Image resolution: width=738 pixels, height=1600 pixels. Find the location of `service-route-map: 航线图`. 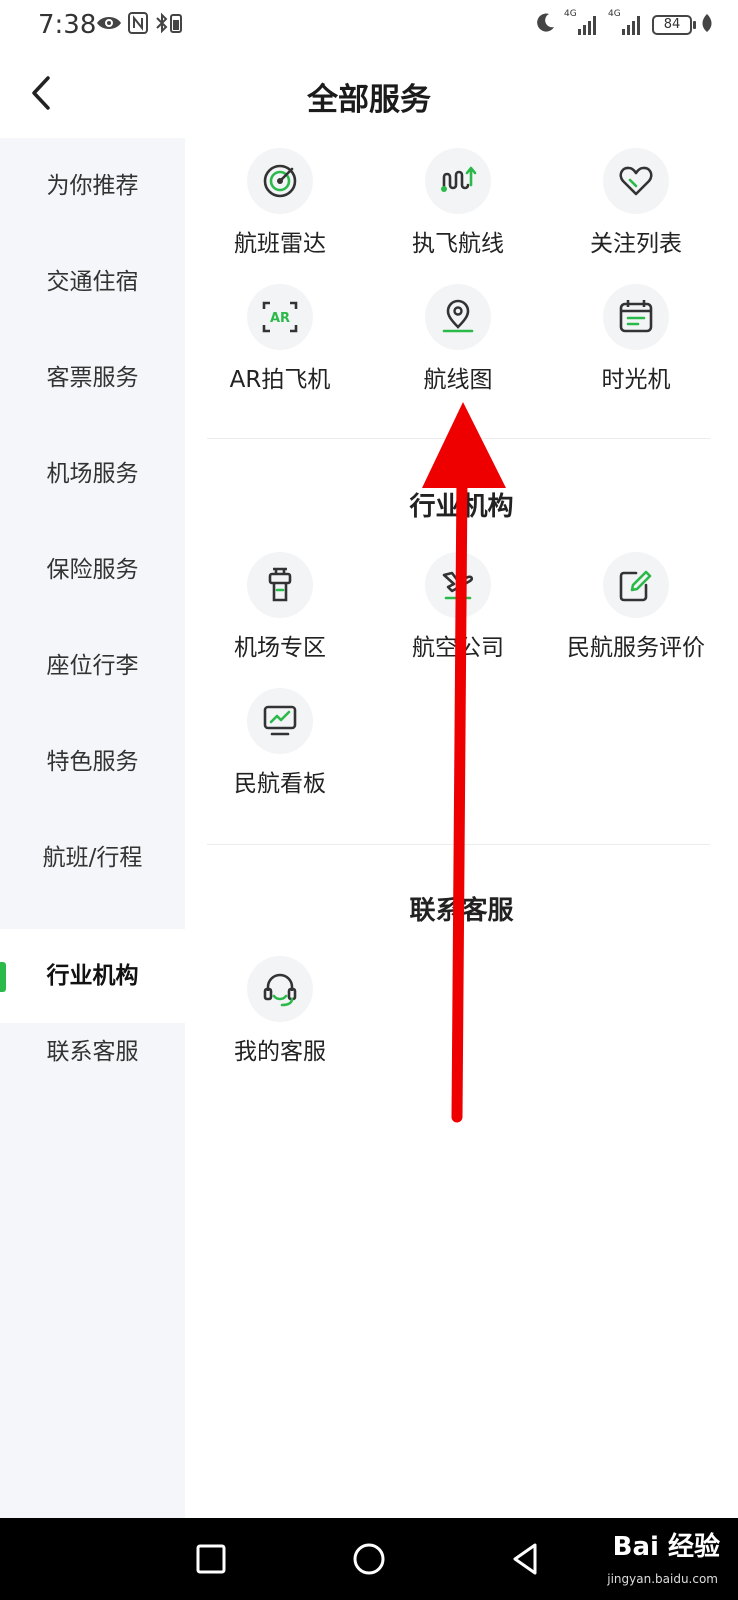

service-route-map: 航线图 is located at coordinates (458, 339).